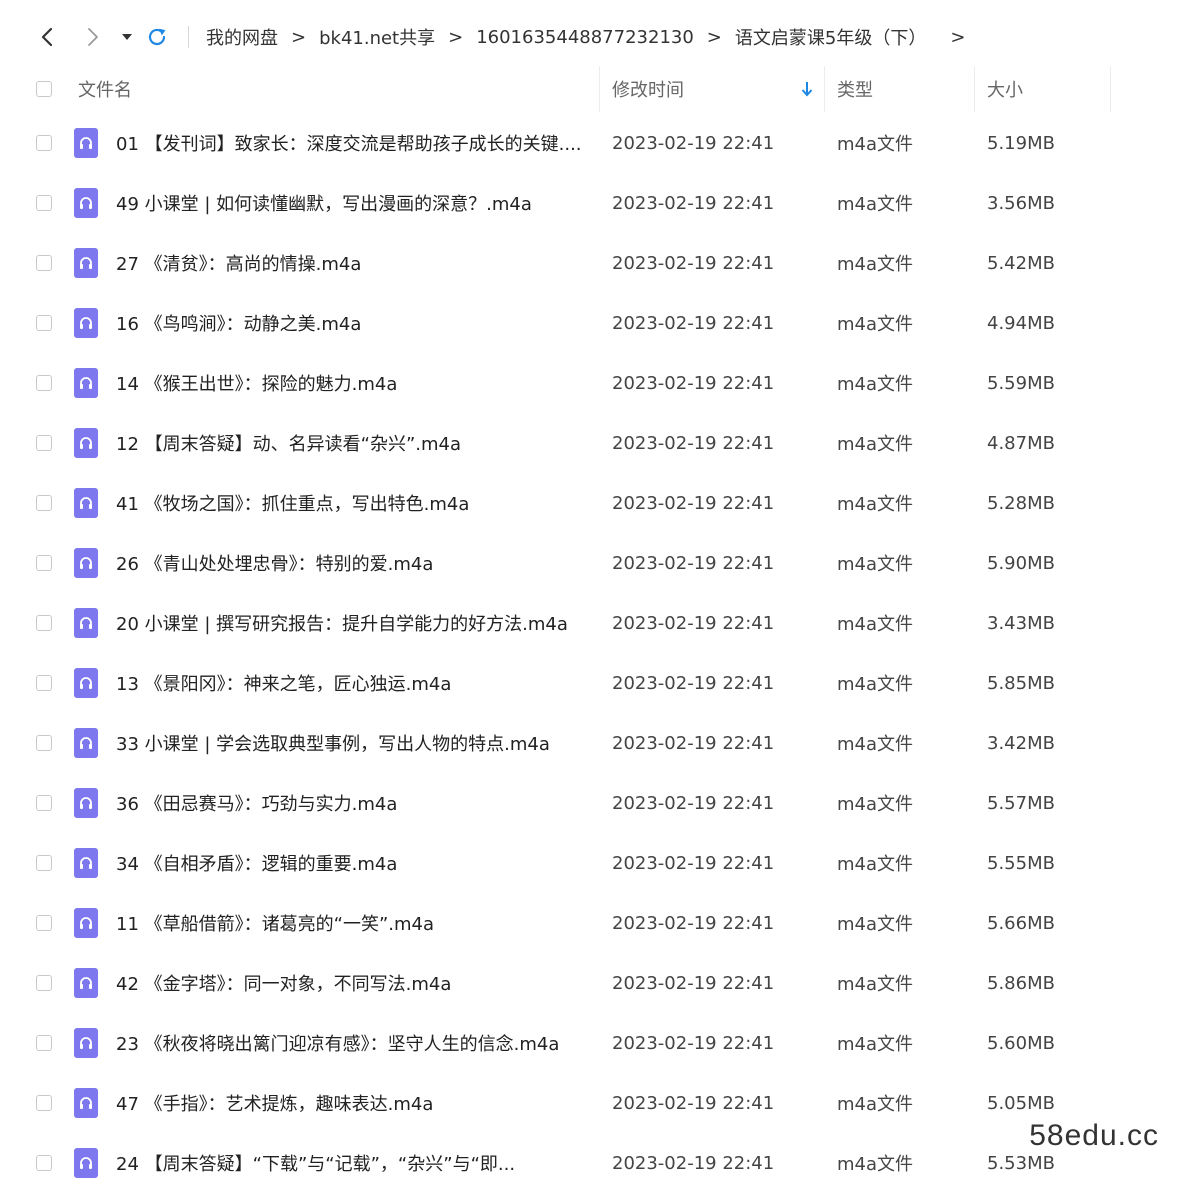  I want to click on file-name: 11 《草船借箭》：诸葛亮的“一笑”.m4a, so click(351, 923).